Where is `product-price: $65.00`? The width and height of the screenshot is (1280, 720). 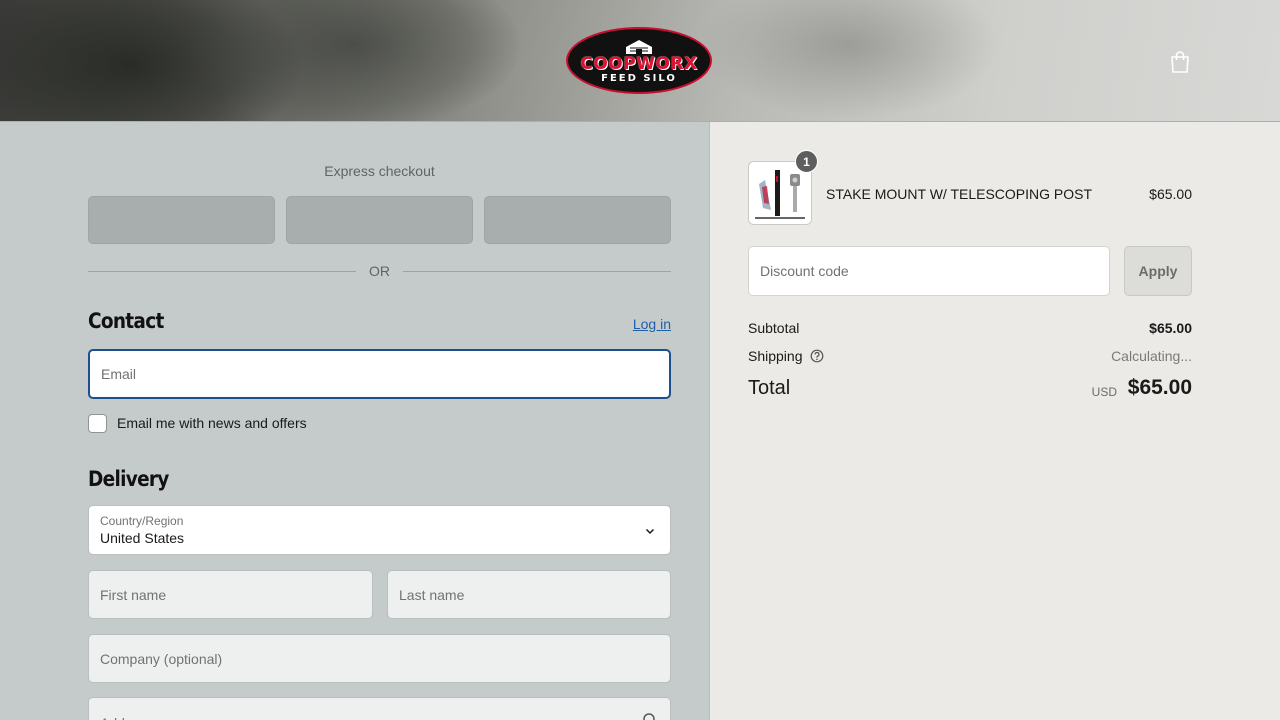 product-price: $65.00 is located at coordinates (1170, 194).